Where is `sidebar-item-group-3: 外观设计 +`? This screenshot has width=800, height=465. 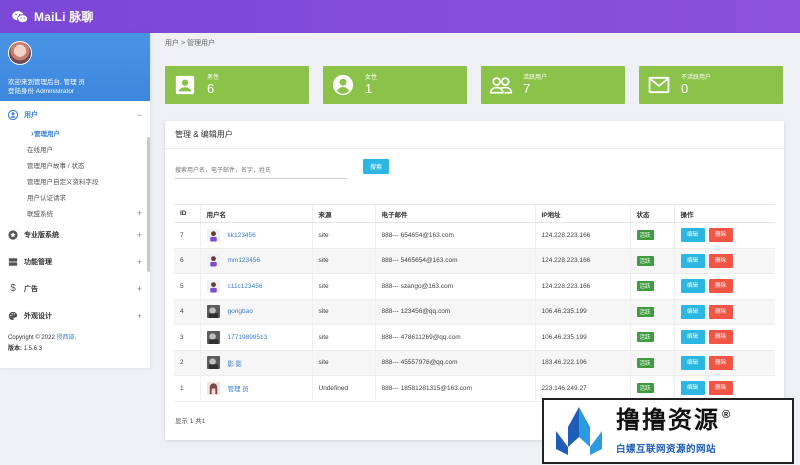
sidebar-item-group-3: 外观设计 + is located at coordinates (75, 315).